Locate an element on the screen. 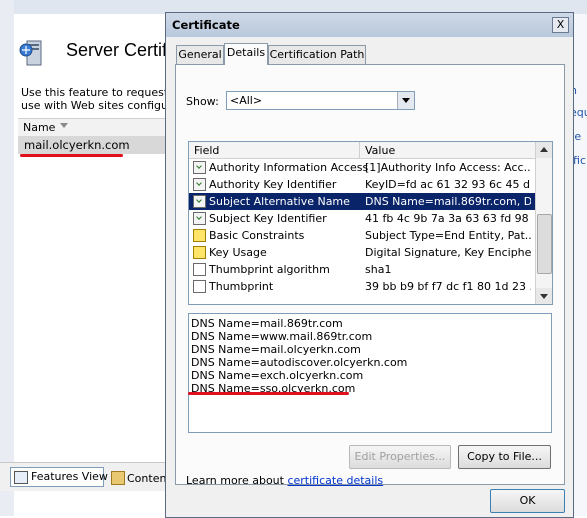 This screenshot has height=518, width=587. fields-list-header: Field Value is located at coordinates (362, 150).